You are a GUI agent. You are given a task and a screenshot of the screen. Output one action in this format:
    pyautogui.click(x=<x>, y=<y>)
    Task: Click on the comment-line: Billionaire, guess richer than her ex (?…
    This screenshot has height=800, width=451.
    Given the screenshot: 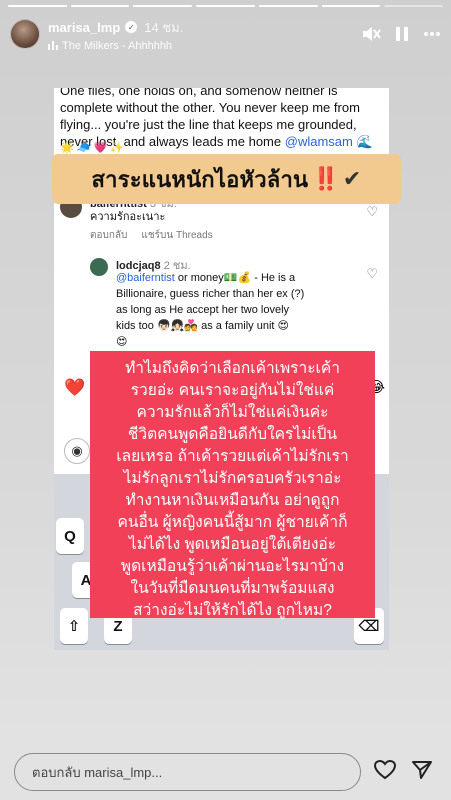 What is the action you would take?
    pyautogui.click(x=210, y=294)
    